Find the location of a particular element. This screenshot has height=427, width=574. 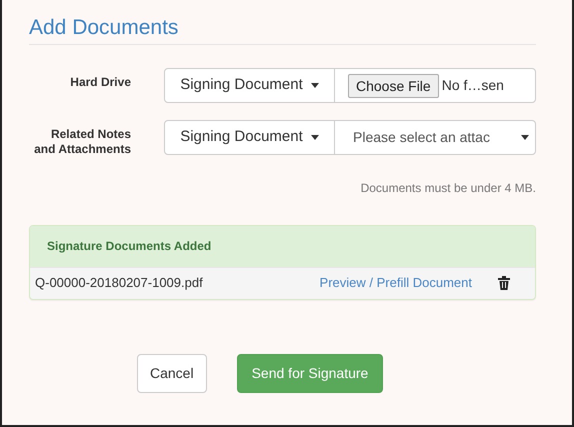

field-label: Related Notes and Attachments is located at coordinates (82, 141).